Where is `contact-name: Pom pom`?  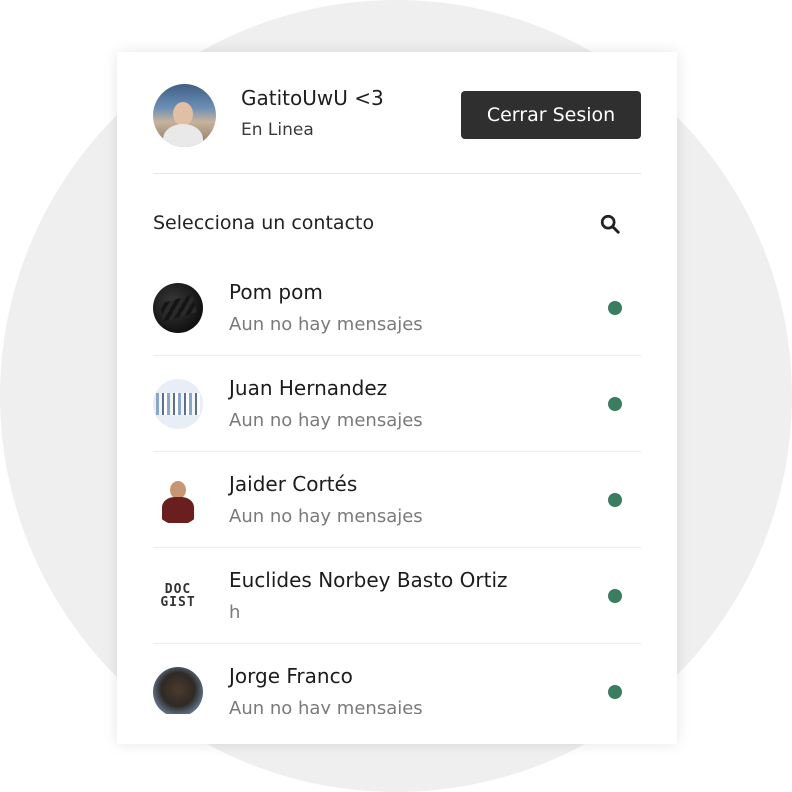
contact-name: Pom pom is located at coordinates (276, 292).